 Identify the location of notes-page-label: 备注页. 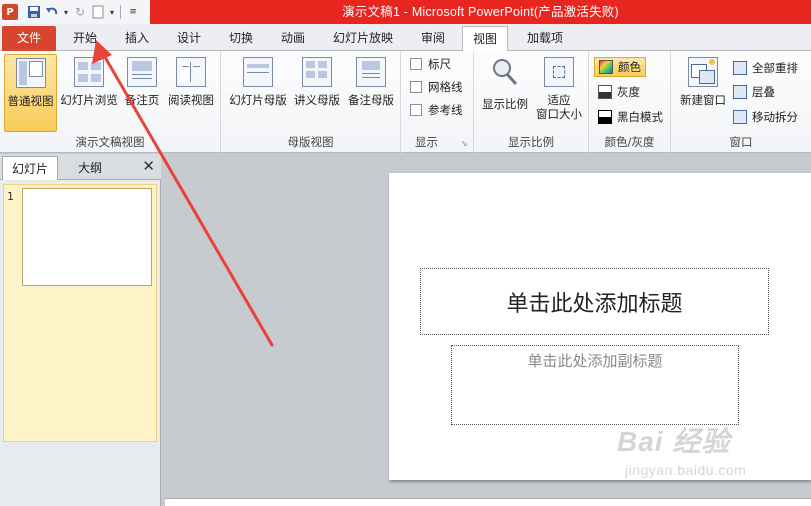
(142, 100).